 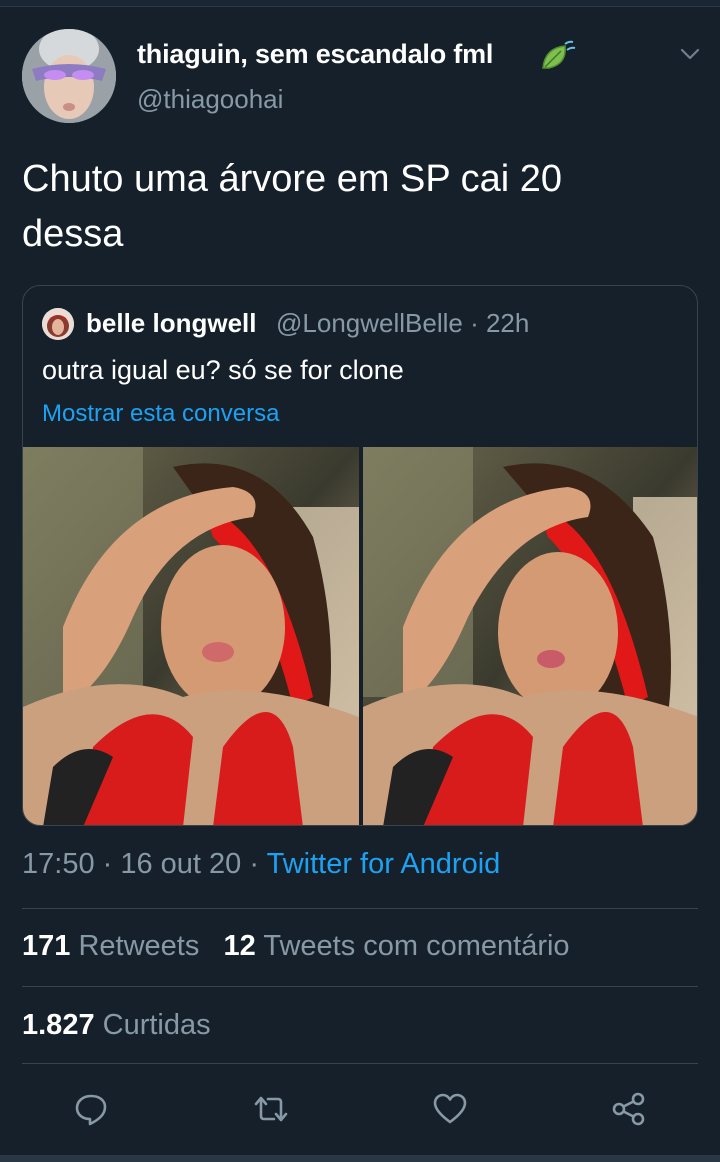 I want to click on tweet-text: Chuto uma árvore em SP cai 20 dessa, so click(x=292, y=206).